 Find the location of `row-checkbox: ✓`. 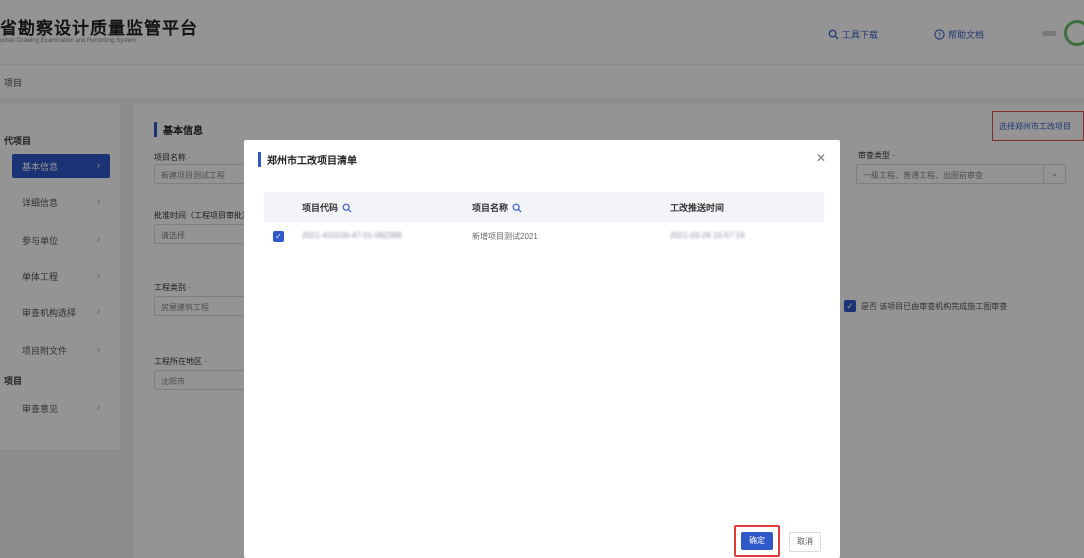

row-checkbox: ✓ is located at coordinates (278, 236).